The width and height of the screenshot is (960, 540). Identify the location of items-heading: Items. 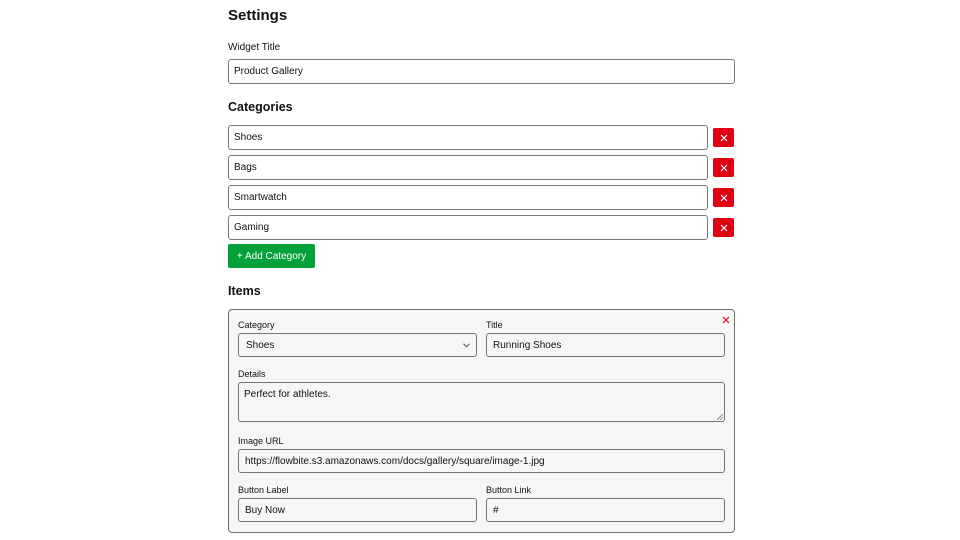
(244, 291).